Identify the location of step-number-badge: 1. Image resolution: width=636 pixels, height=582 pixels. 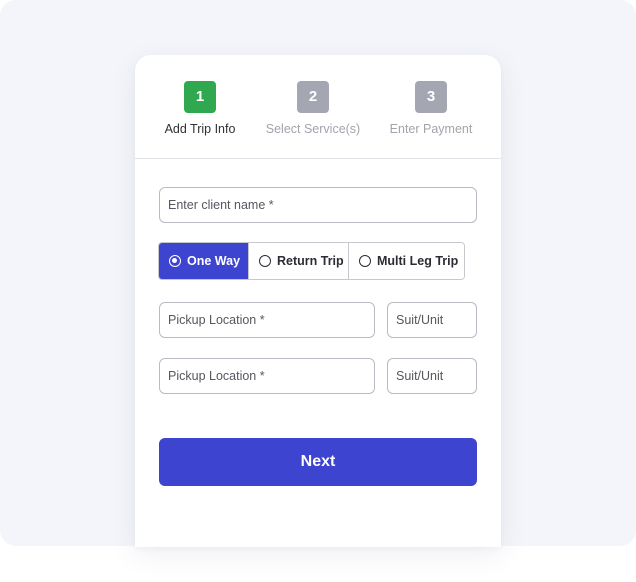
(200, 97).